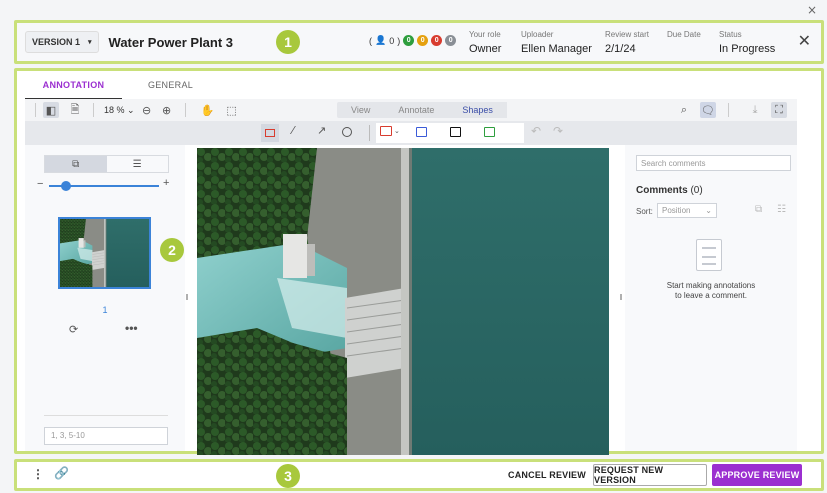  I want to click on due-date-field: Due Date, so click(684, 36).